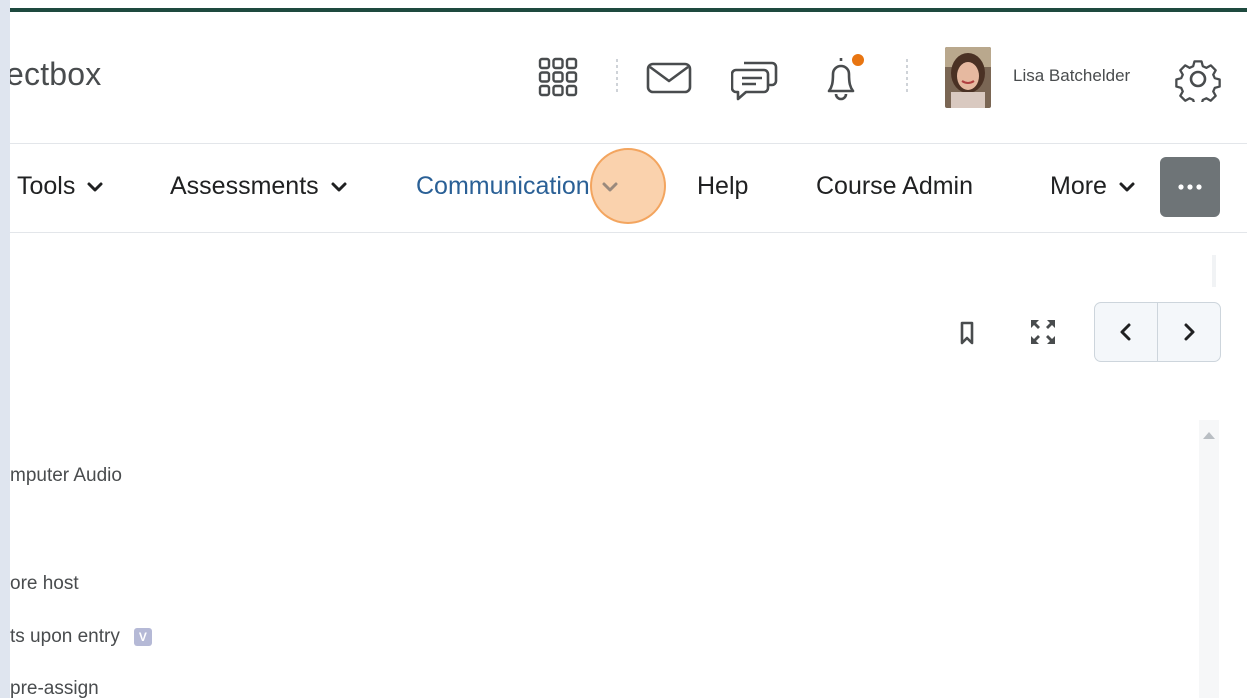 The width and height of the screenshot is (1247, 700). What do you see at coordinates (1209, 559) in the screenshot?
I see `scrollbar` at bounding box center [1209, 559].